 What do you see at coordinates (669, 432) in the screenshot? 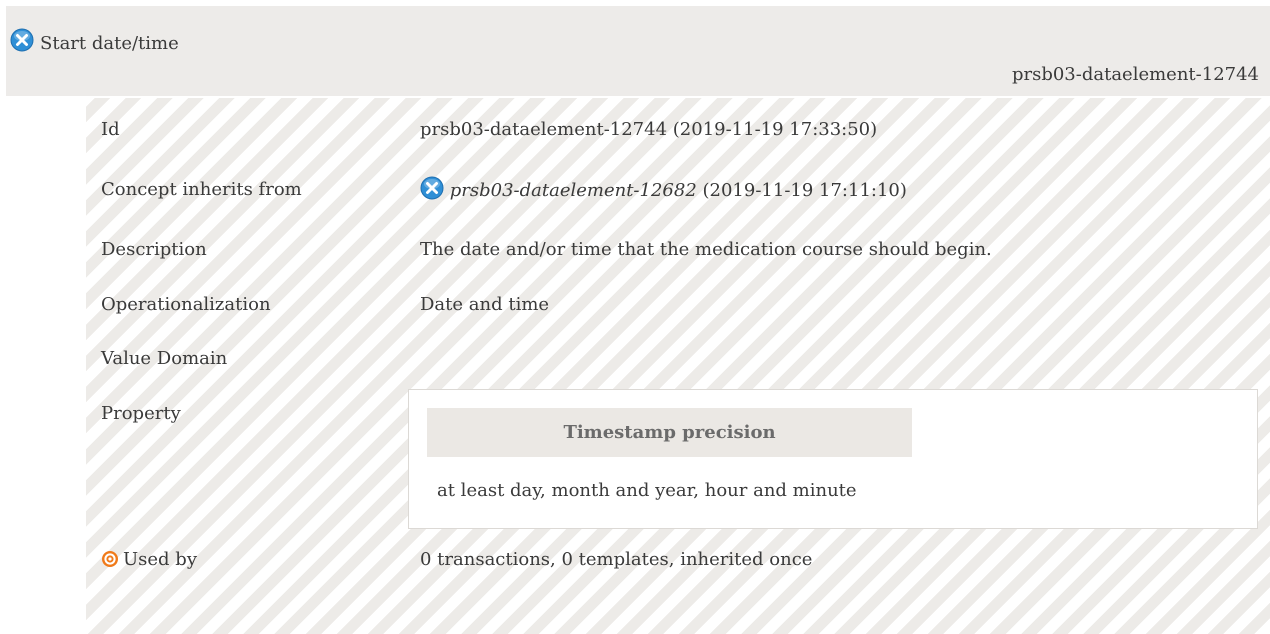
I see `property-heading: Timestamp precision` at bounding box center [669, 432].